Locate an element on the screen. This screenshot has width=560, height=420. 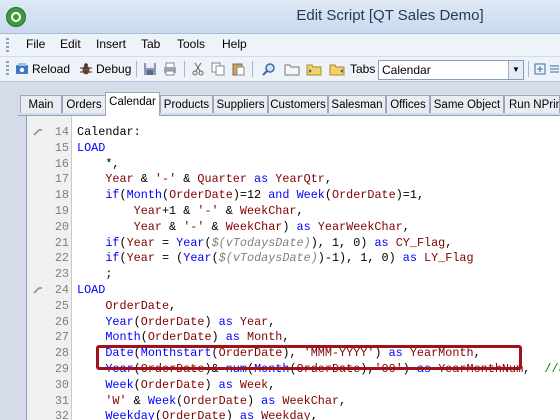
debug-button: Debug is located at coordinates (105, 69).